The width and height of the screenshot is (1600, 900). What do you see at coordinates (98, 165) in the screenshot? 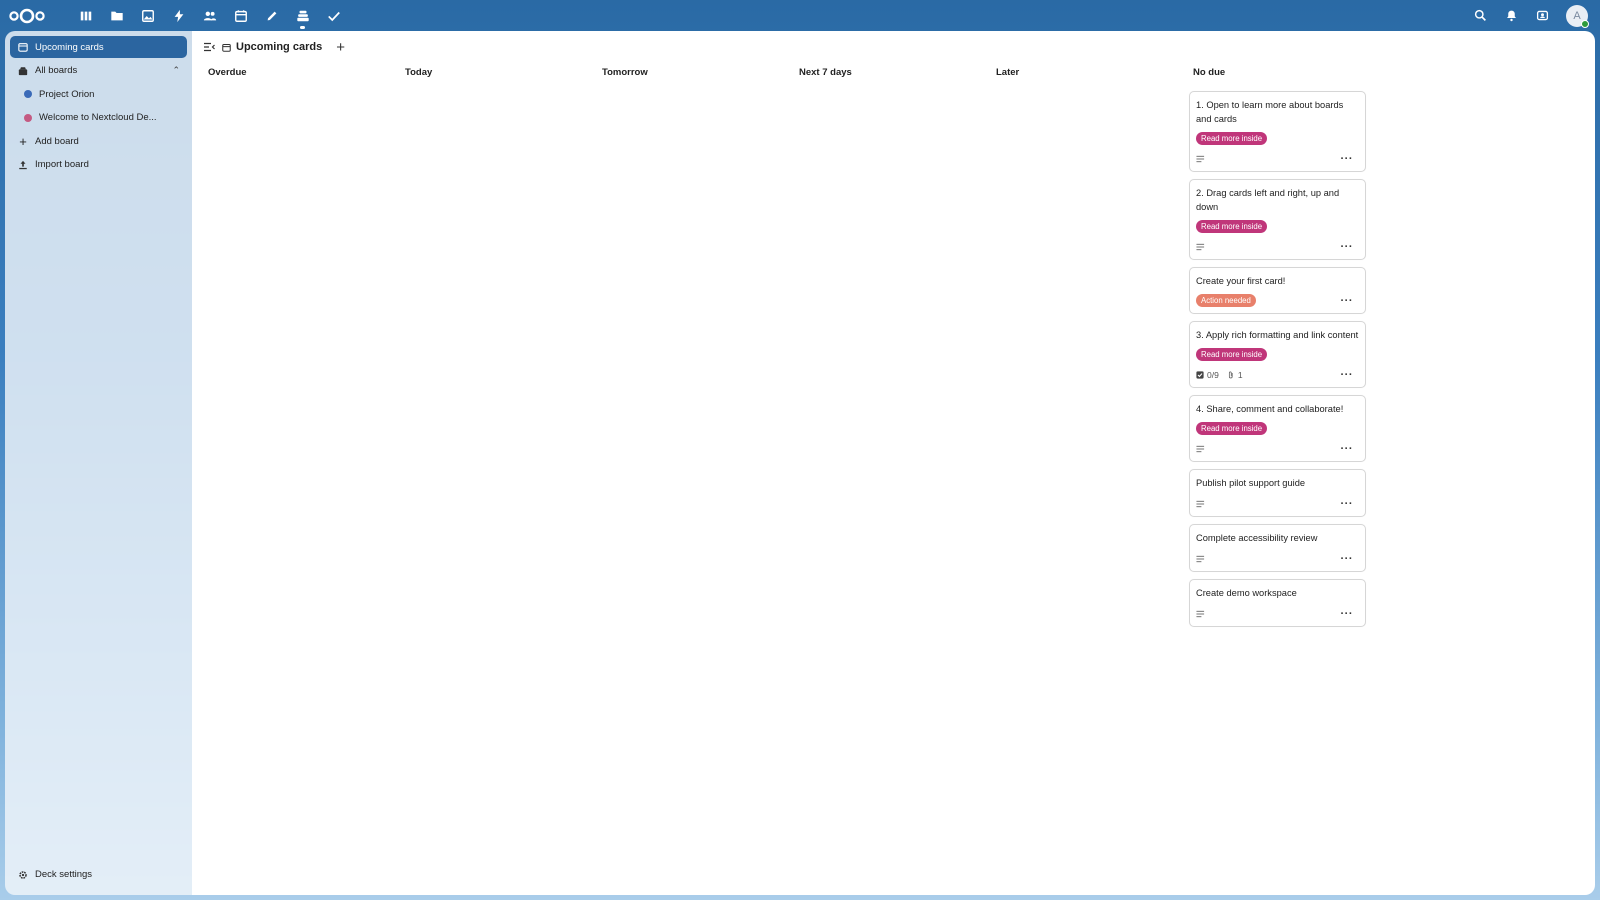
I see `sidebar-item-import-board: Import board` at bounding box center [98, 165].